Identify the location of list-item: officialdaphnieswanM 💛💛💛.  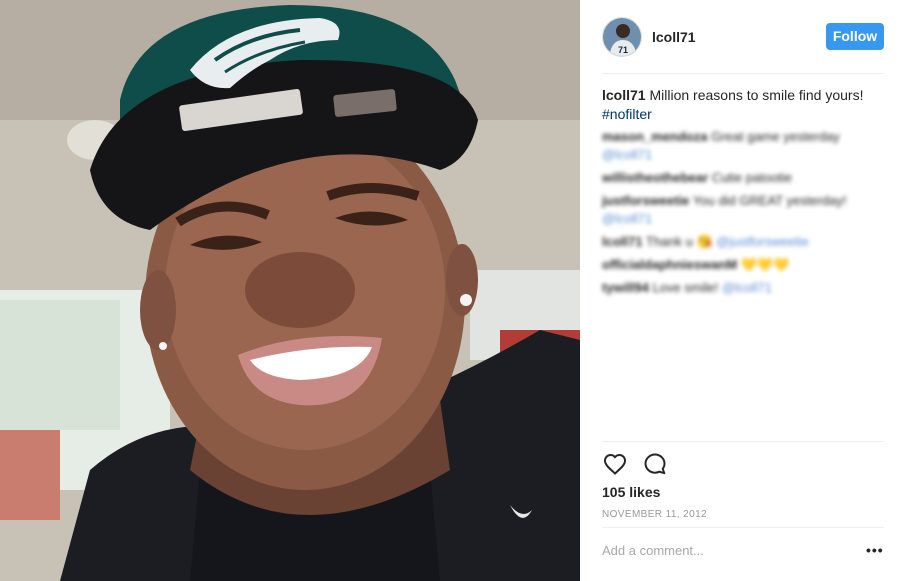
(742, 265).